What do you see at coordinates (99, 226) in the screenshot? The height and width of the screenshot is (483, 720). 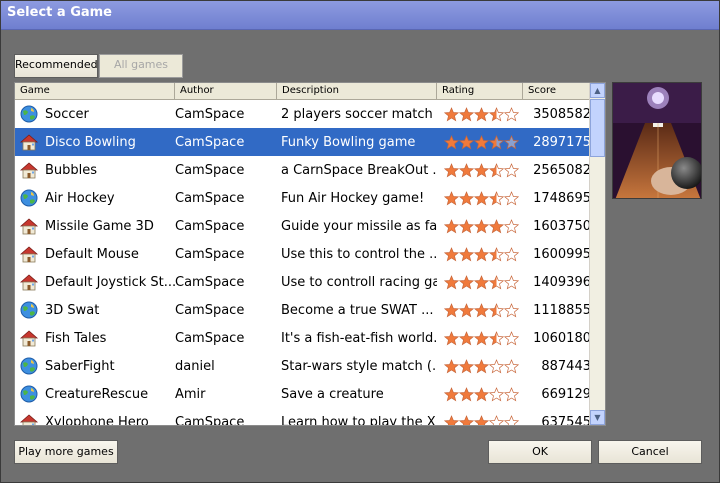 I see `game-name: Missile Game 3D` at bounding box center [99, 226].